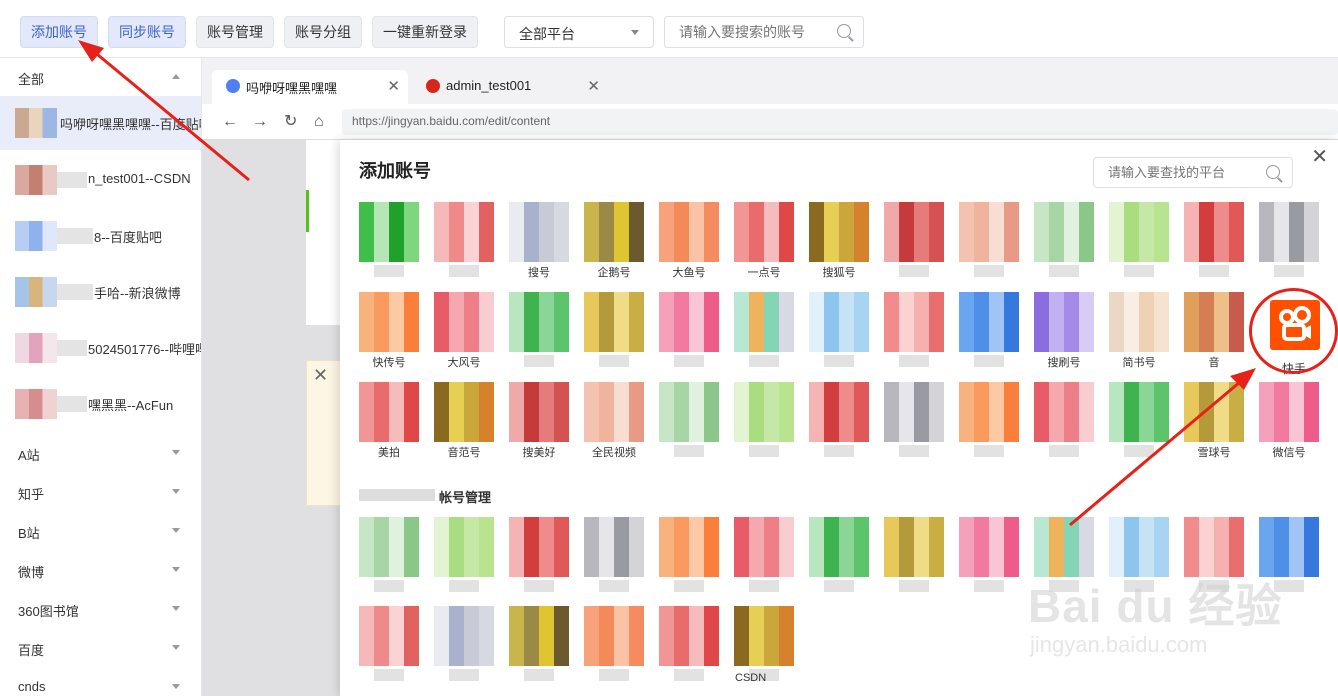 The height and width of the screenshot is (696, 1338). I want to click on platform-tile: 快传号, so click(389, 331).